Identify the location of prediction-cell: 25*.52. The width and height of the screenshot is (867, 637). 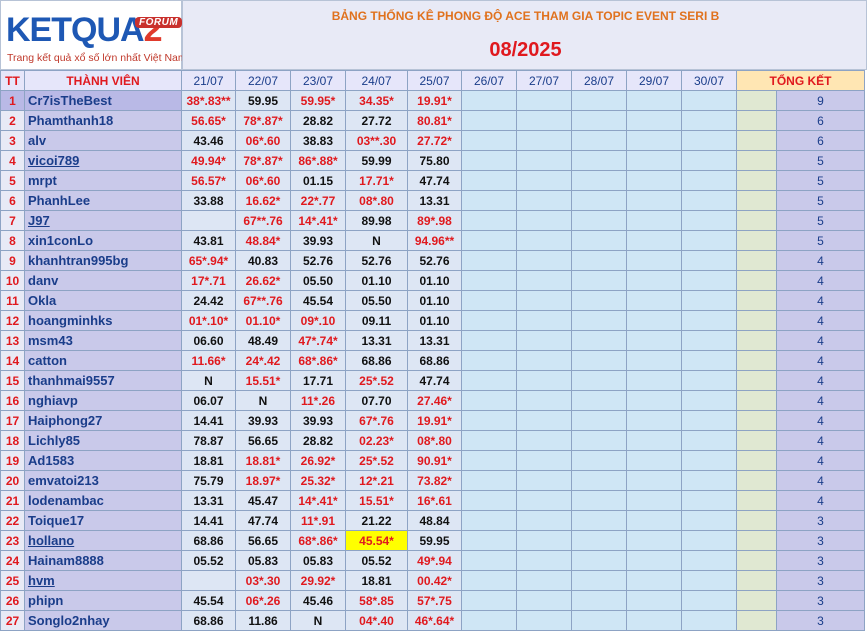
(376, 380).